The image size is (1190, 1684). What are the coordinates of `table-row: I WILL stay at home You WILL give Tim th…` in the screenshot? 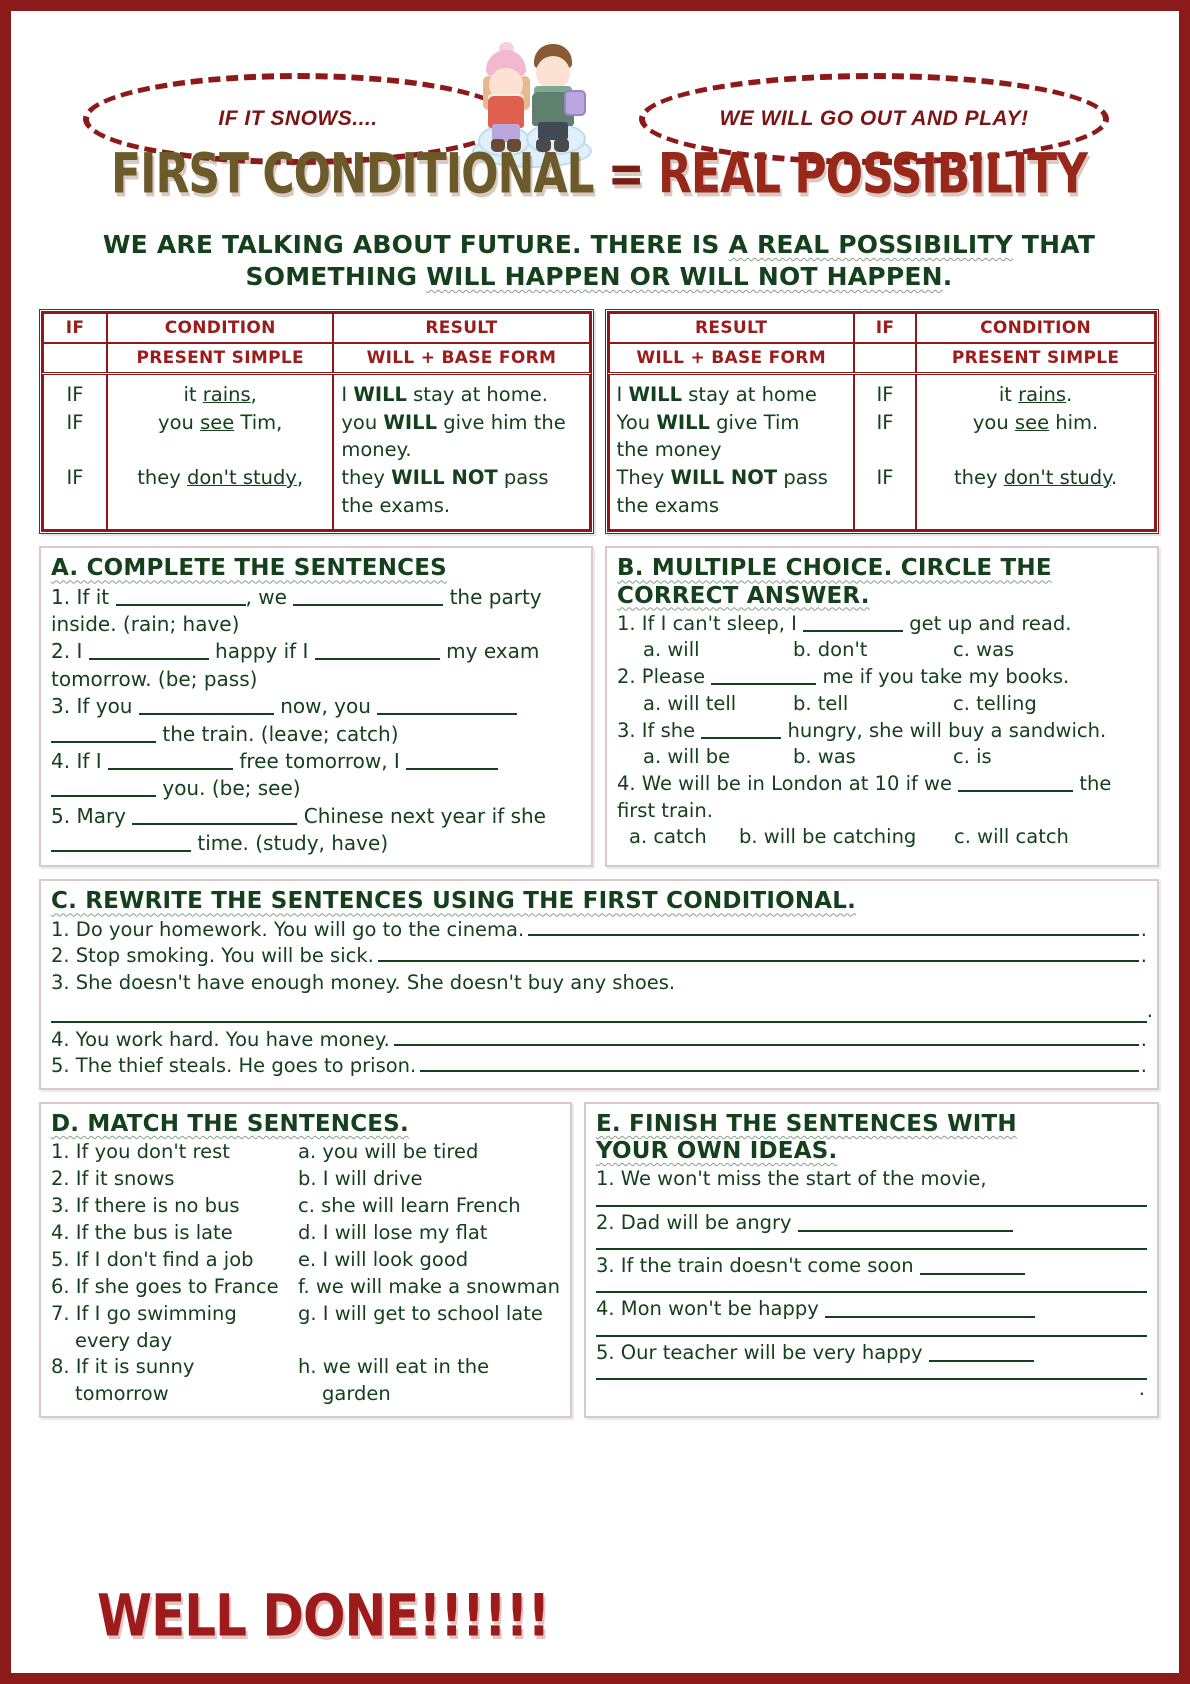 It's located at (881, 452).